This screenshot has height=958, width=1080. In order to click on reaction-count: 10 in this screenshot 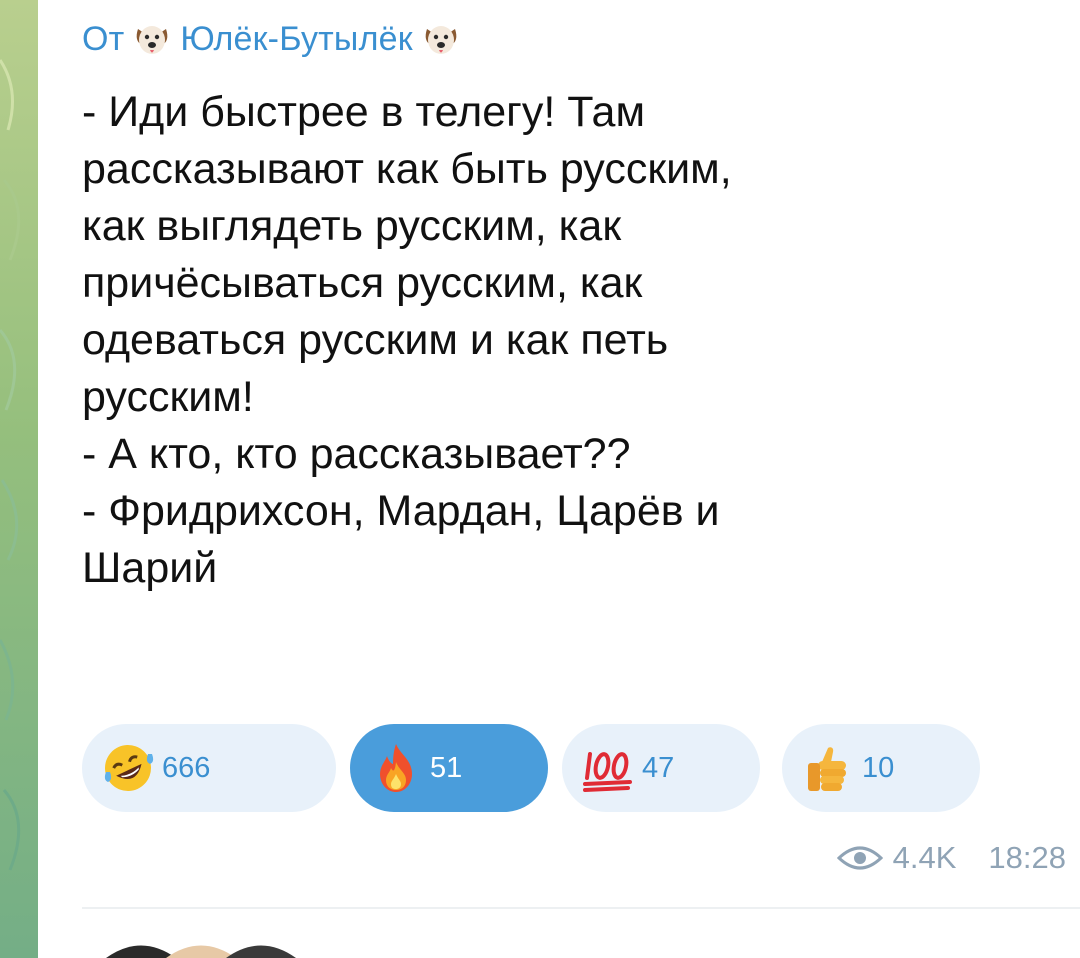, I will do `click(878, 767)`.